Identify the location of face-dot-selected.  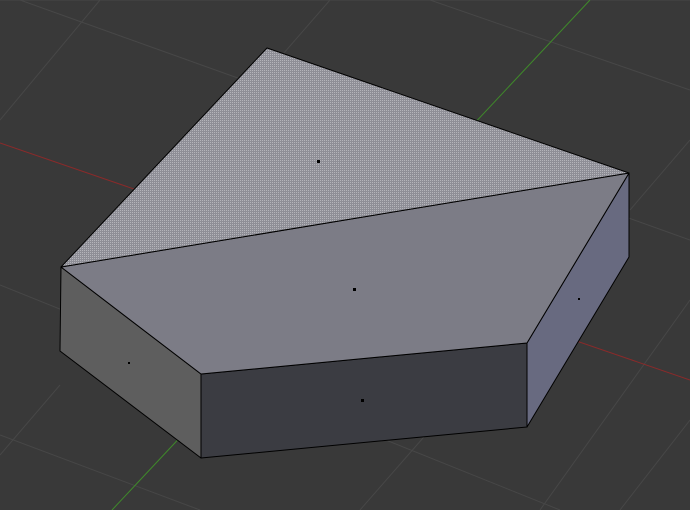
(318, 161).